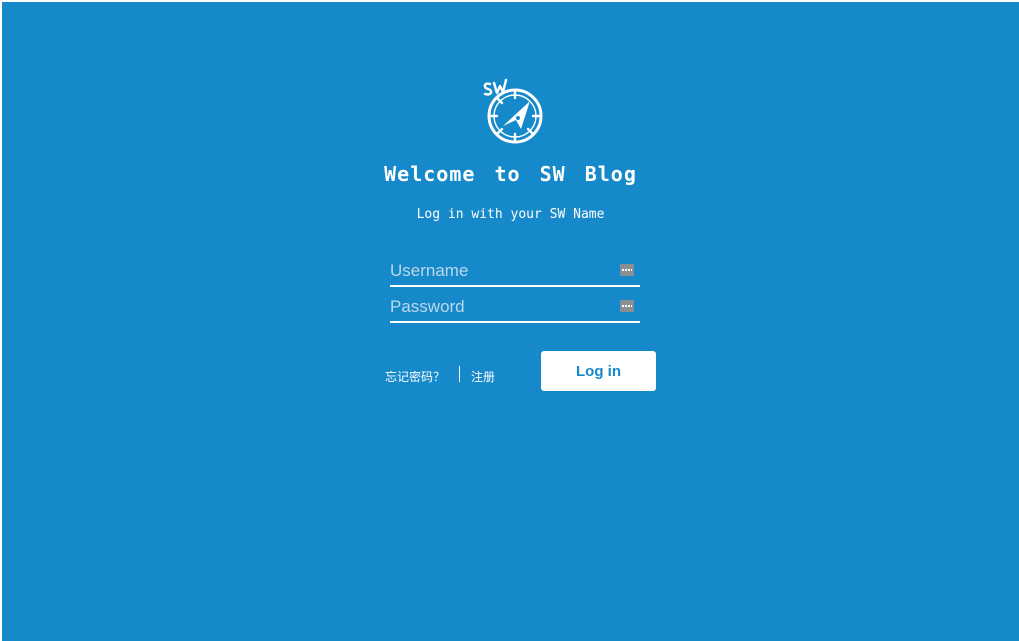 This screenshot has height=641, width=1019. What do you see at coordinates (415, 376) in the screenshot?
I see `forgot-password-link: 忘记密码？` at bounding box center [415, 376].